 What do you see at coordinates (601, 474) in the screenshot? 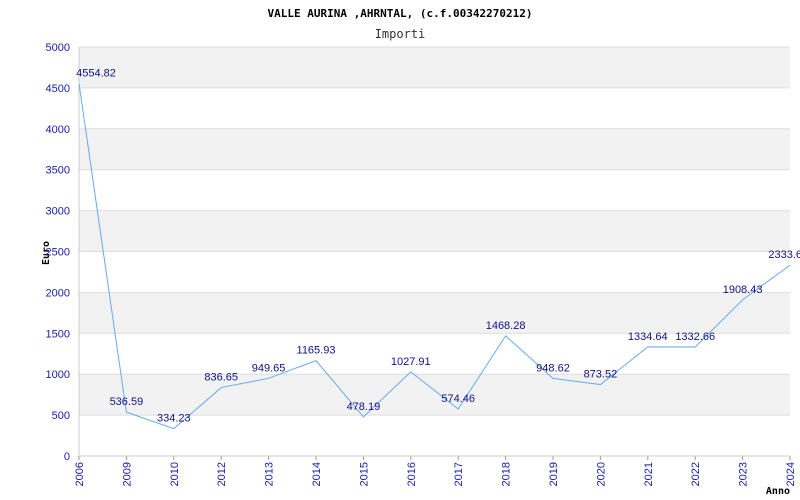
I see `x-tick-label: 2020` at bounding box center [601, 474].